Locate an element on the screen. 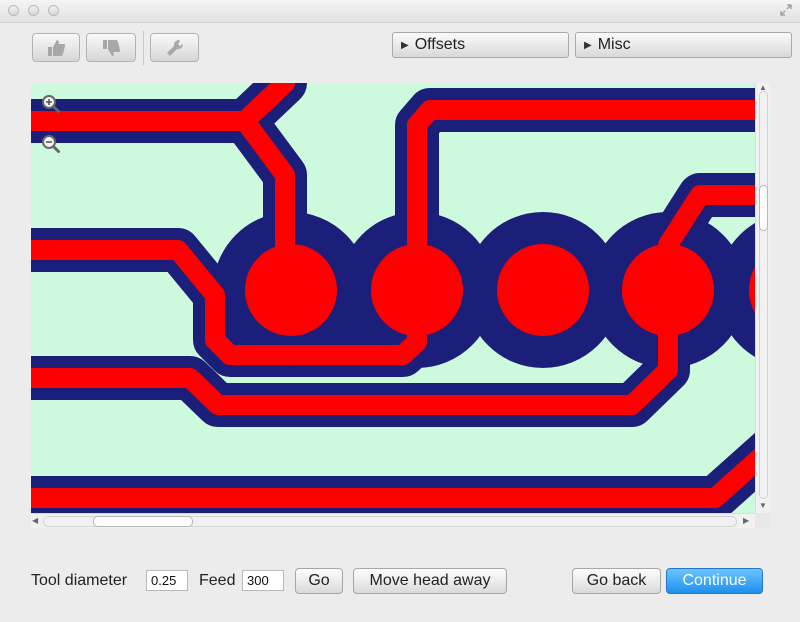 Image resolution: width=800 pixels, height=622 pixels. zoom-window-button is located at coordinates (53, 10).